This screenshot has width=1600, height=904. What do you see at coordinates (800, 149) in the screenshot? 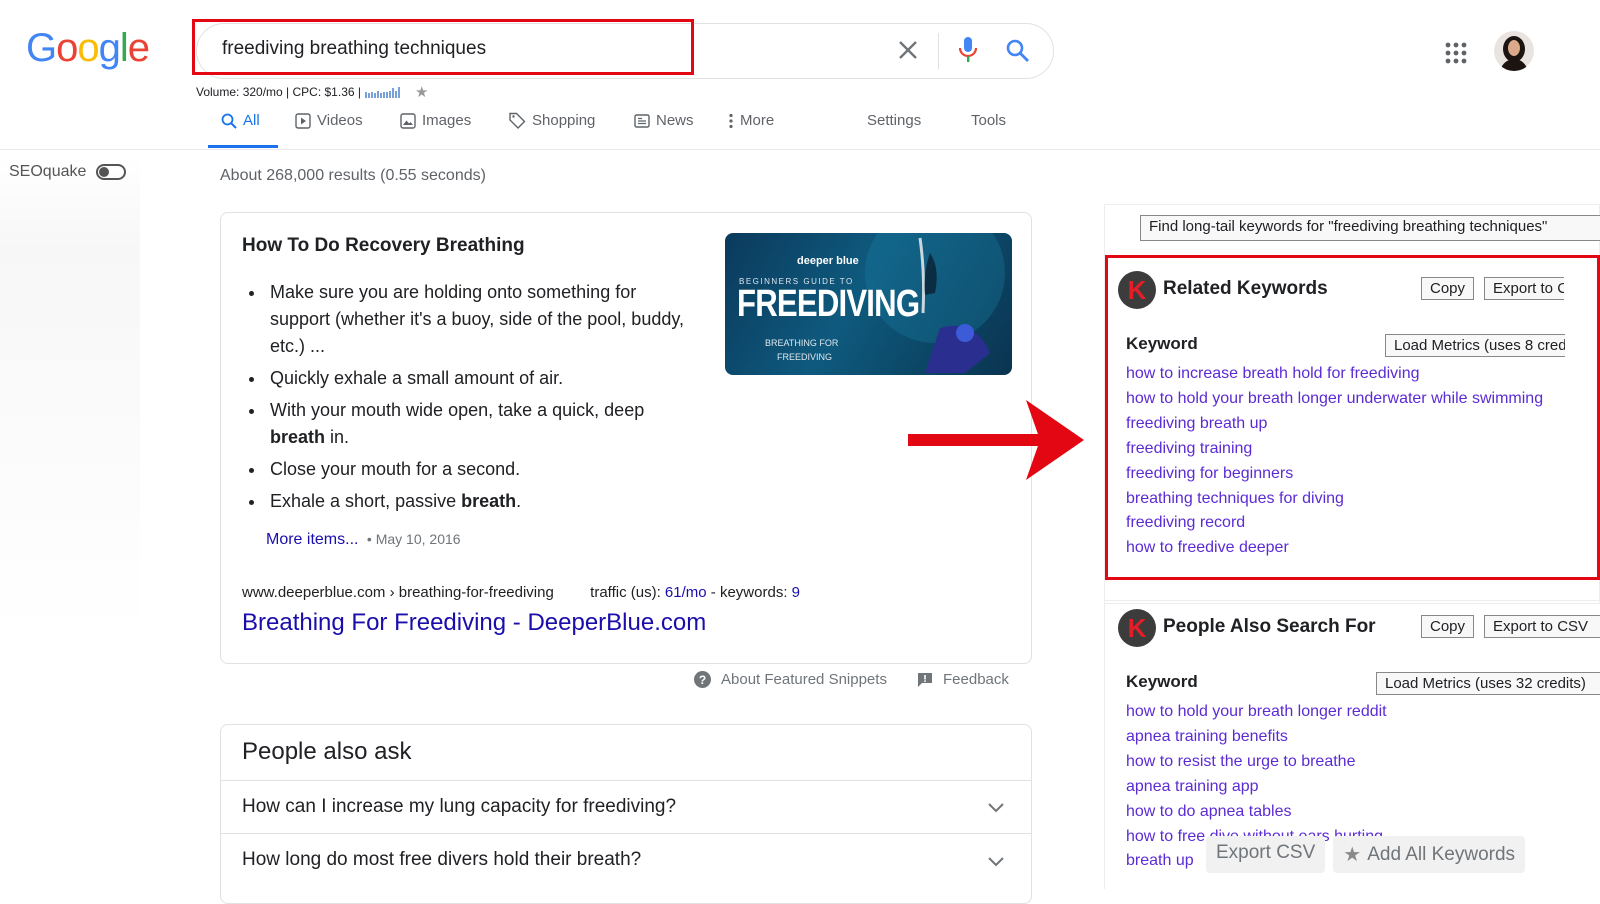
I see `header-divider` at bounding box center [800, 149].